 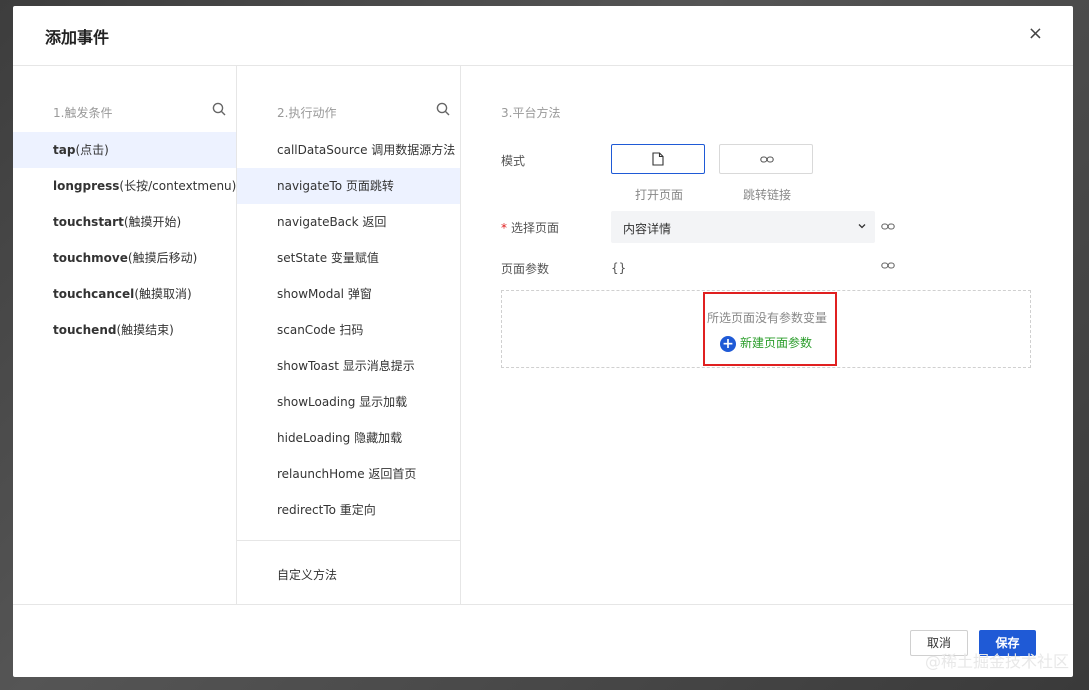 I want to click on divider, so click(x=348, y=540).